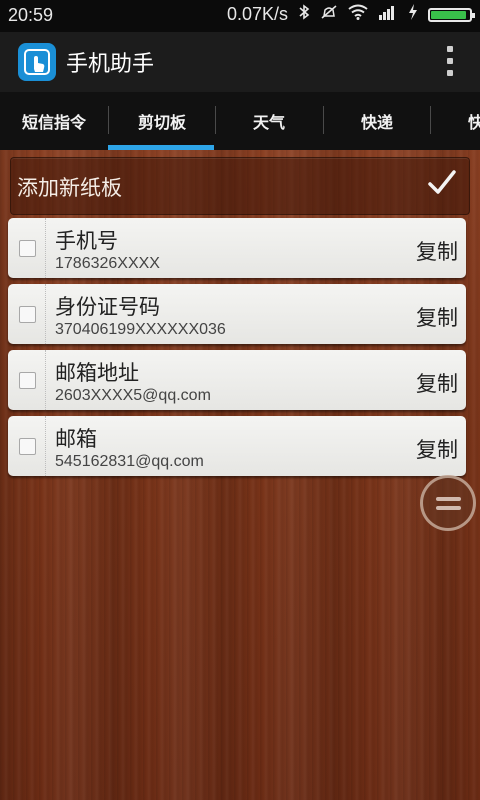 This screenshot has width=480, height=800. I want to click on network-speed: 0.07K/s, so click(257, 14).